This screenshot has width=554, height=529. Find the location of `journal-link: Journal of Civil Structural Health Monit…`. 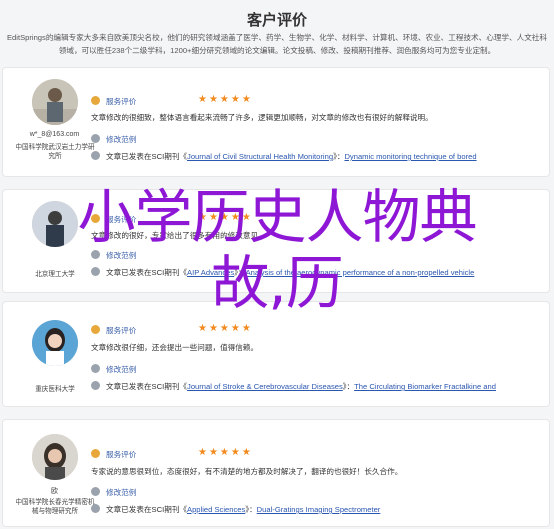

journal-link: Journal of Civil Structural Health Monit… is located at coordinates (260, 156).